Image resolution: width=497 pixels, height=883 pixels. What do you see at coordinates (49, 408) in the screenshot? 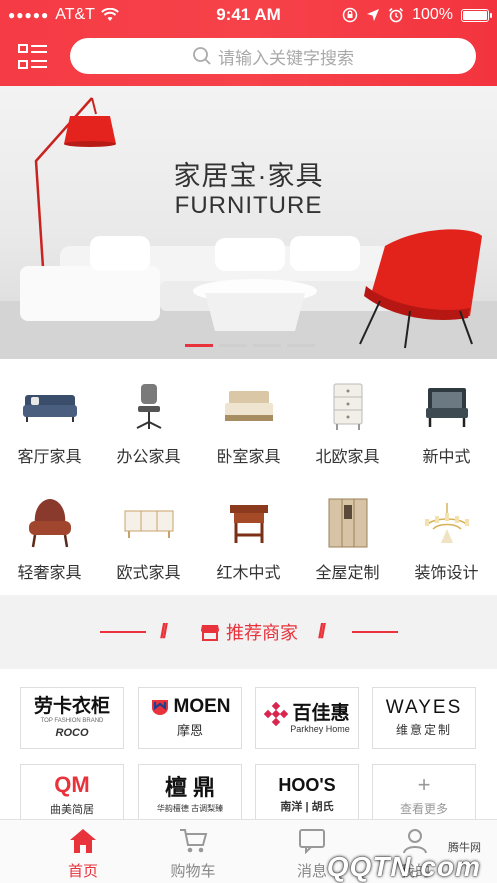
I see `sofa-icon` at bounding box center [49, 408].